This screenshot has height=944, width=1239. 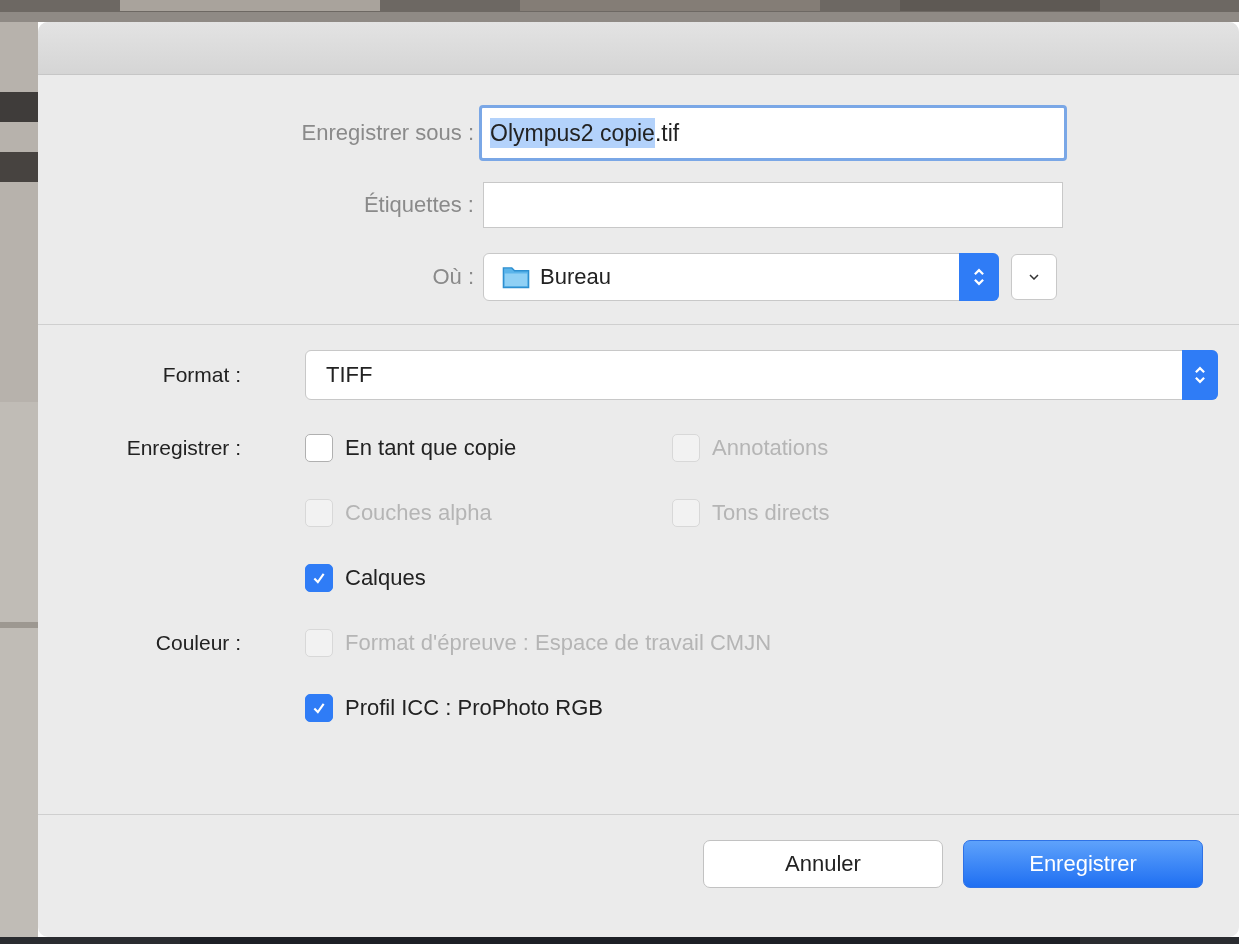 What do you see at coordinates (516, 277) in the screenshot?
I see `folder-icon` at bounding box center [516, 277].